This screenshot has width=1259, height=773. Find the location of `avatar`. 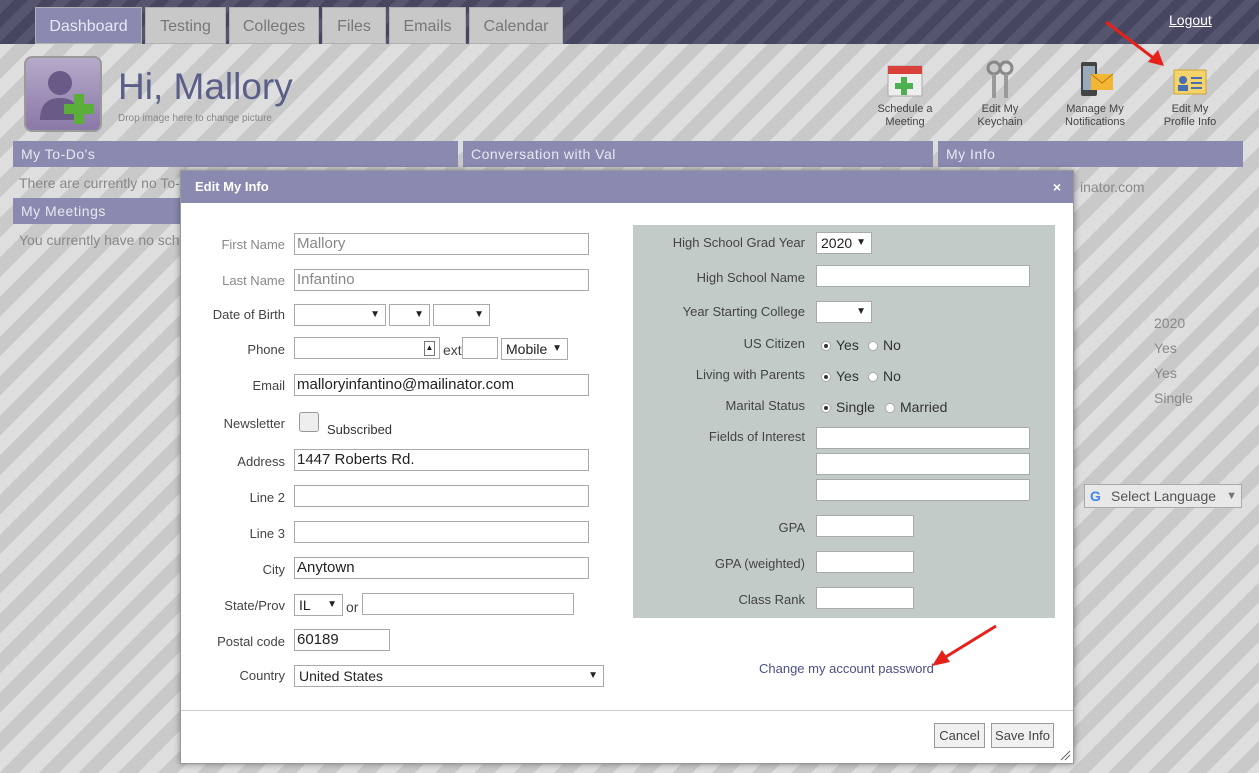

avatar is located at coordinates (63, 94).